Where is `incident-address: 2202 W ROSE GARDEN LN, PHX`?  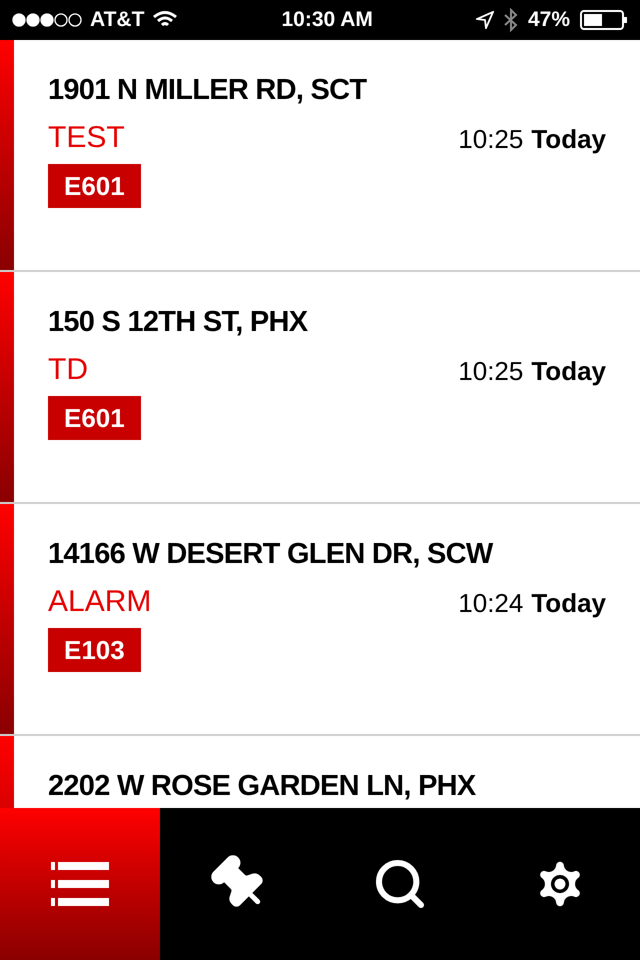 incident-address: 2202 W ROSE GARDEN LN, PHX is located at coordinates (262, 786).